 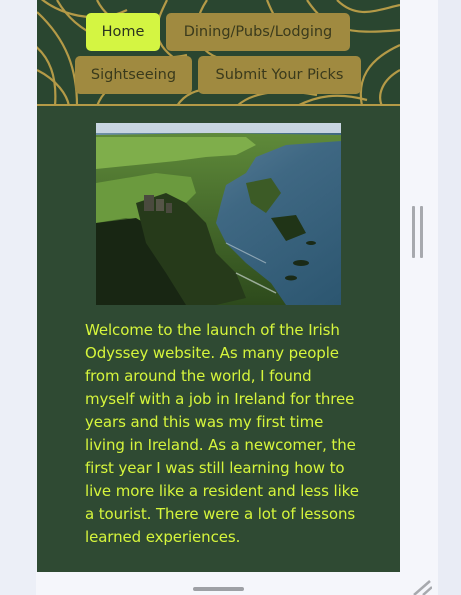 I want to click on nav-submit-picks-label: Submit Your Picks, so click(x=279, y=75).